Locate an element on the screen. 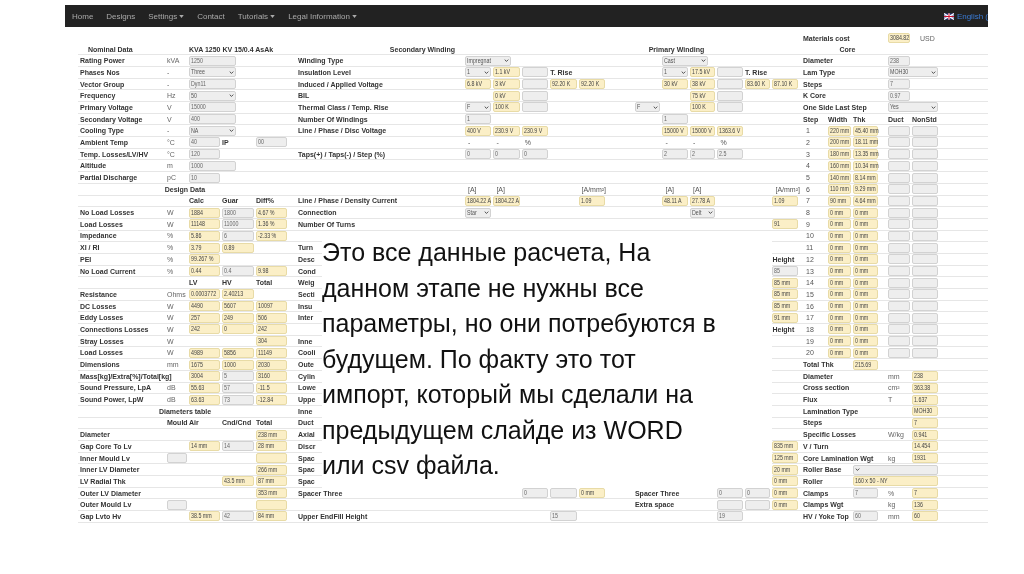 The width and height of the screenshot is (1024, 574). nav-link: Designs is located at coordinates (121, 16).